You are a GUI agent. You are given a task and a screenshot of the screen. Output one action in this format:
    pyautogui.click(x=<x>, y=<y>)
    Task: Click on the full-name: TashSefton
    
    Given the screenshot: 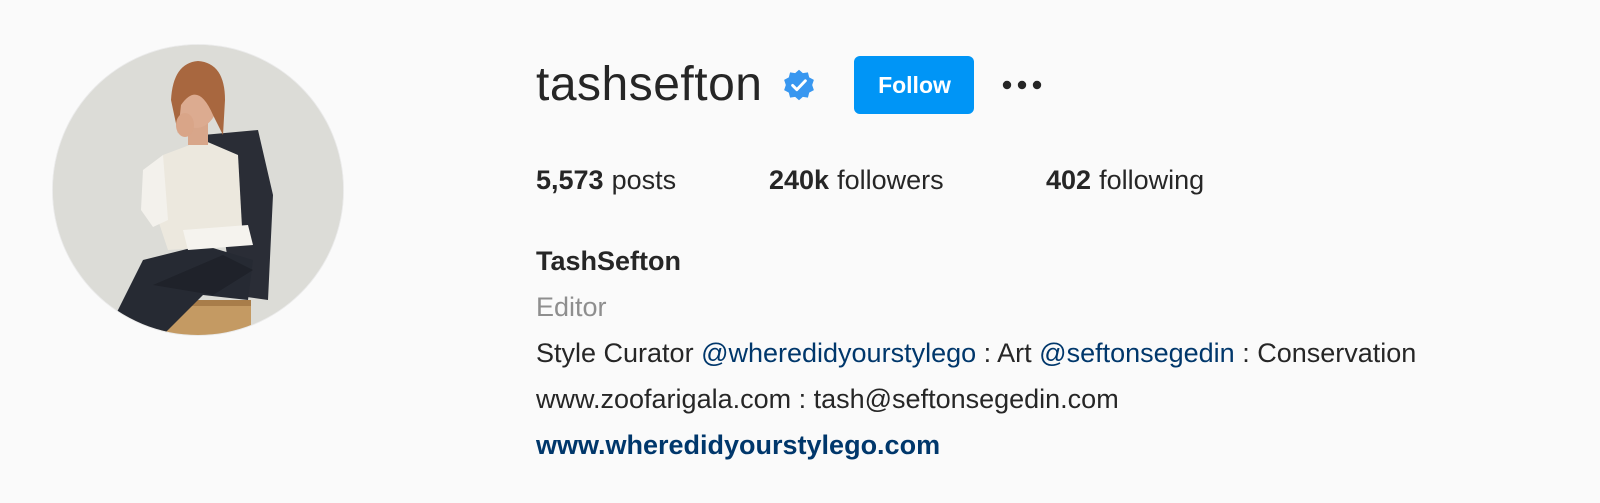 What is the action you would take?
    pyautogui.click(x=609, y=261)
    